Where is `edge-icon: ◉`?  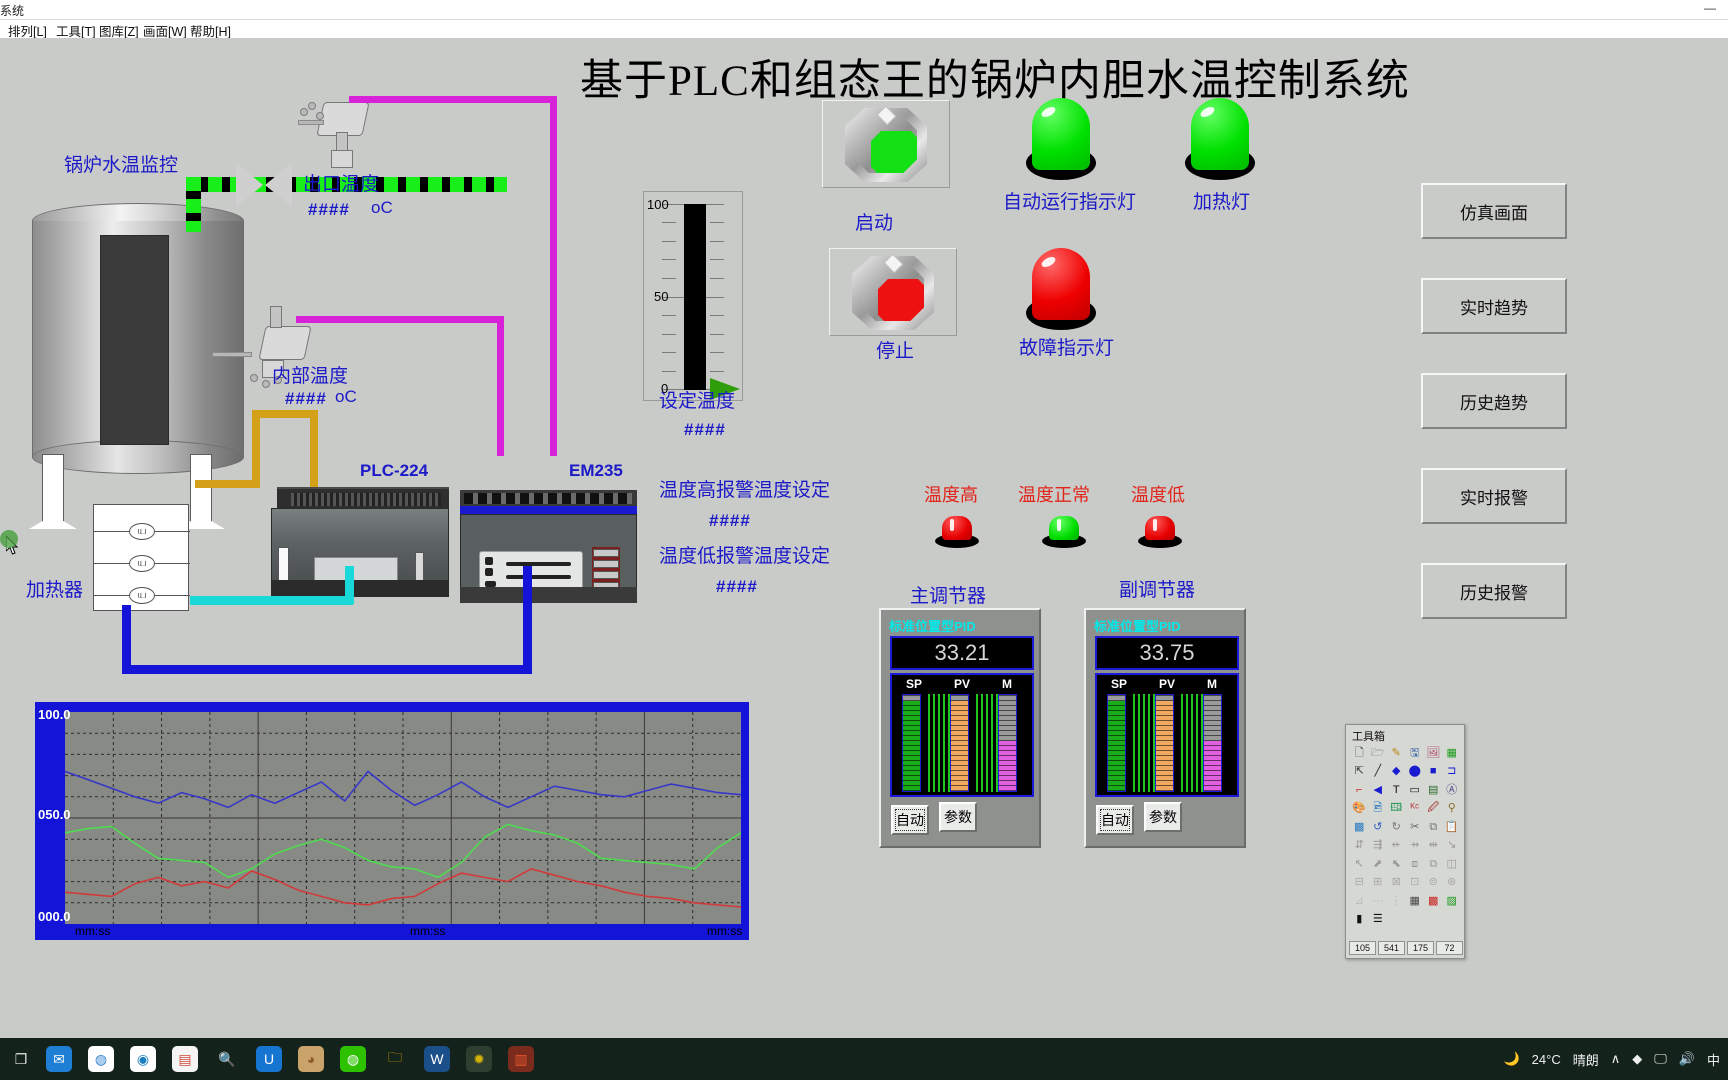
edge-icon: ◉ is located at coordinates (143, 1059).